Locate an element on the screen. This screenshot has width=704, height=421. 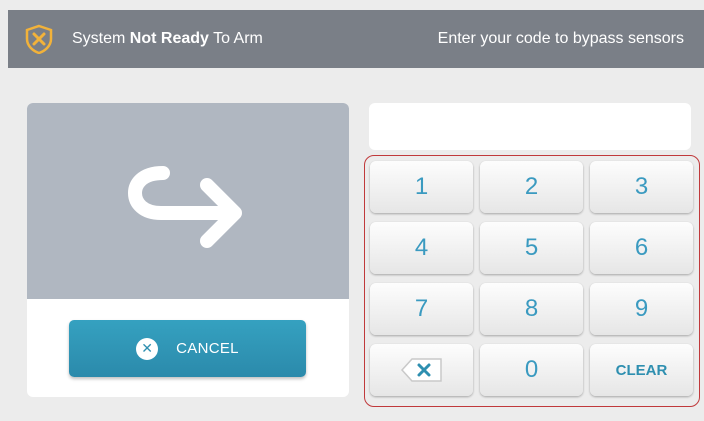
key-3: 3 is located at coordinates (641, 187).